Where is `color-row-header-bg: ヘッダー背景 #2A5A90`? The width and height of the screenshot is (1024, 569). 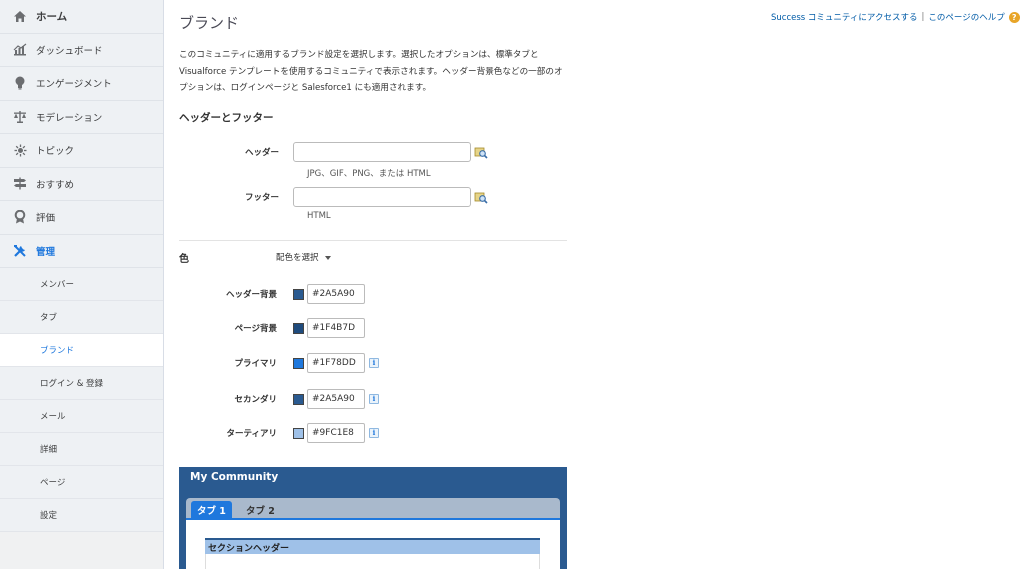 color-row-header-bg: ヘッダー背景 #2A5A90 is located at coordinates (272, 294).